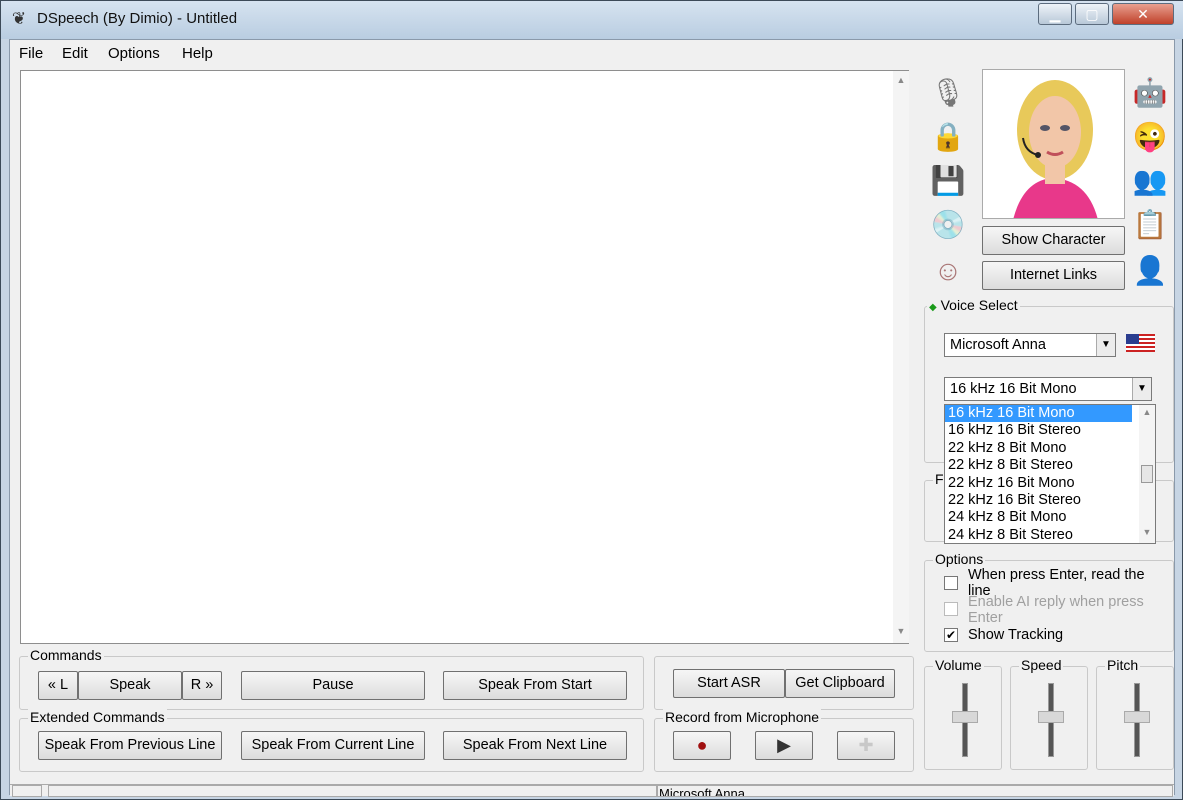 This screenshot has width=1183, height=800. I want to click on internet-links-button: Internet Links, so click(1053, 275).